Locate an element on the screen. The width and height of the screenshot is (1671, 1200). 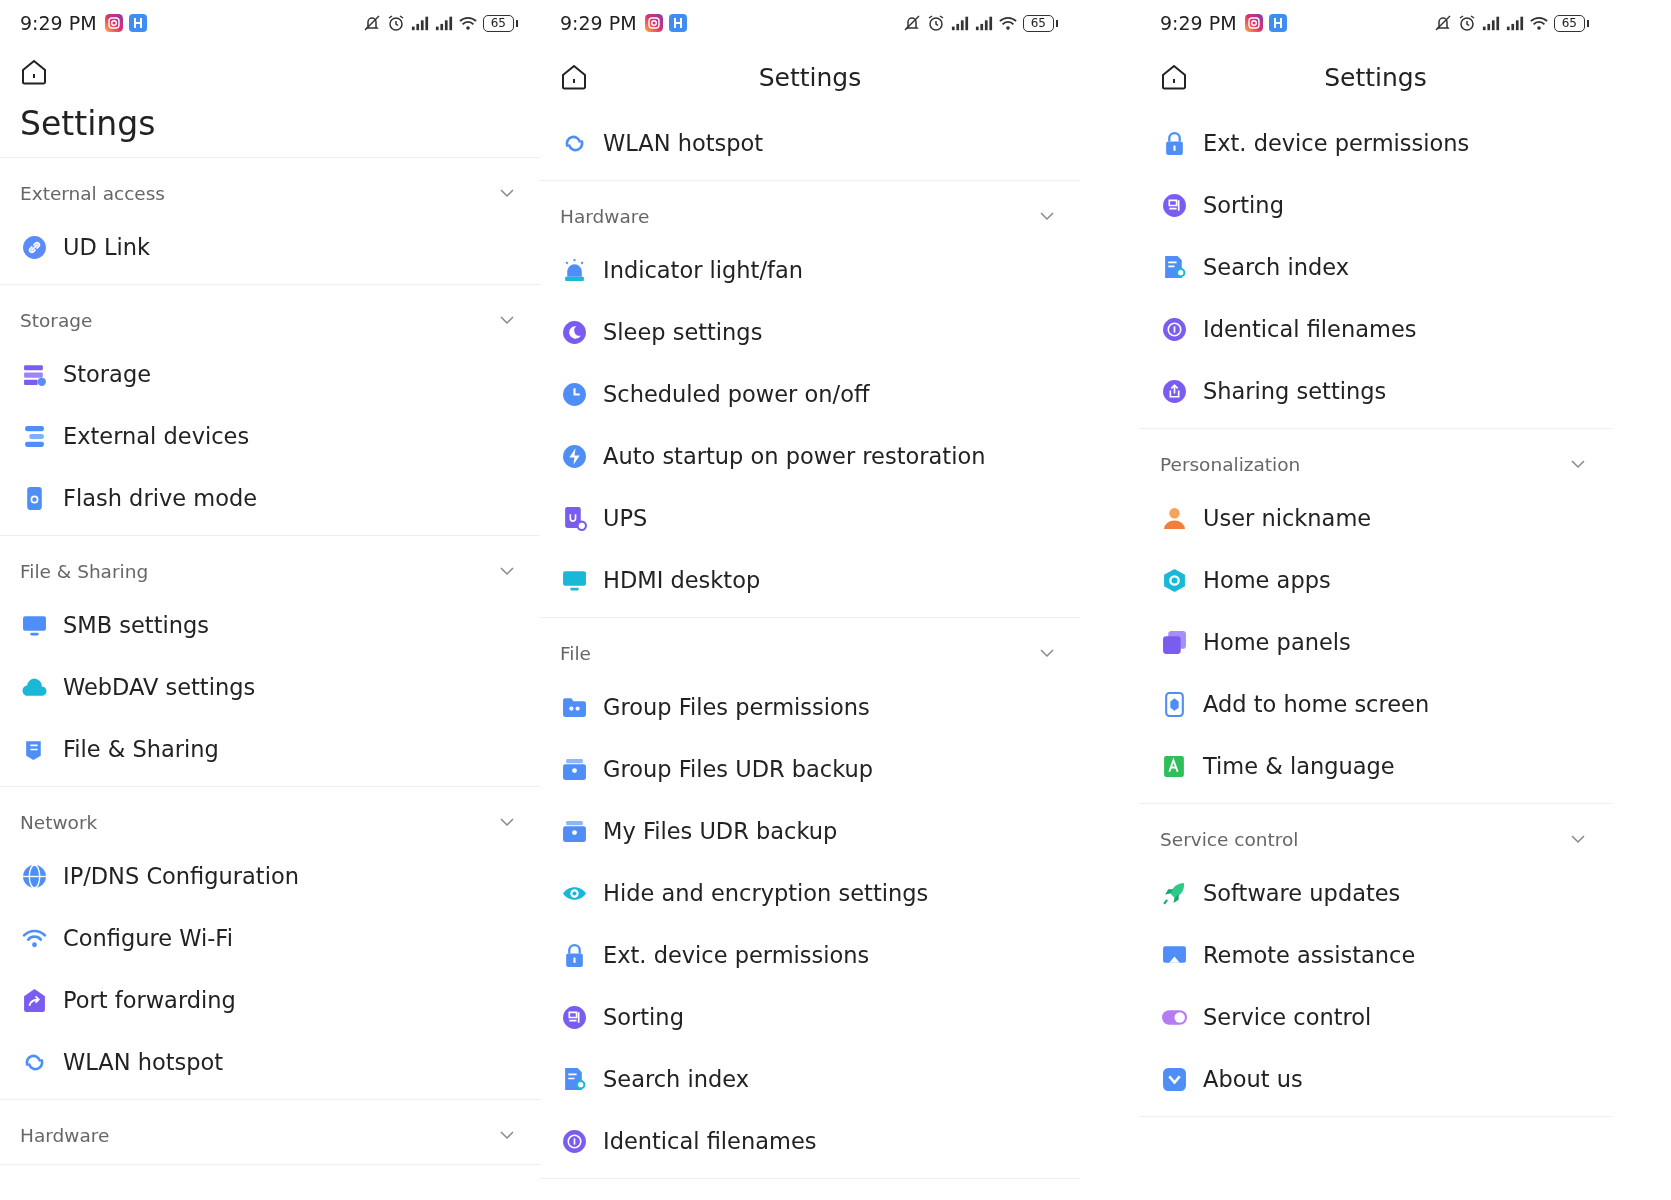
upload-icon is located at coordinates (1174, 391).